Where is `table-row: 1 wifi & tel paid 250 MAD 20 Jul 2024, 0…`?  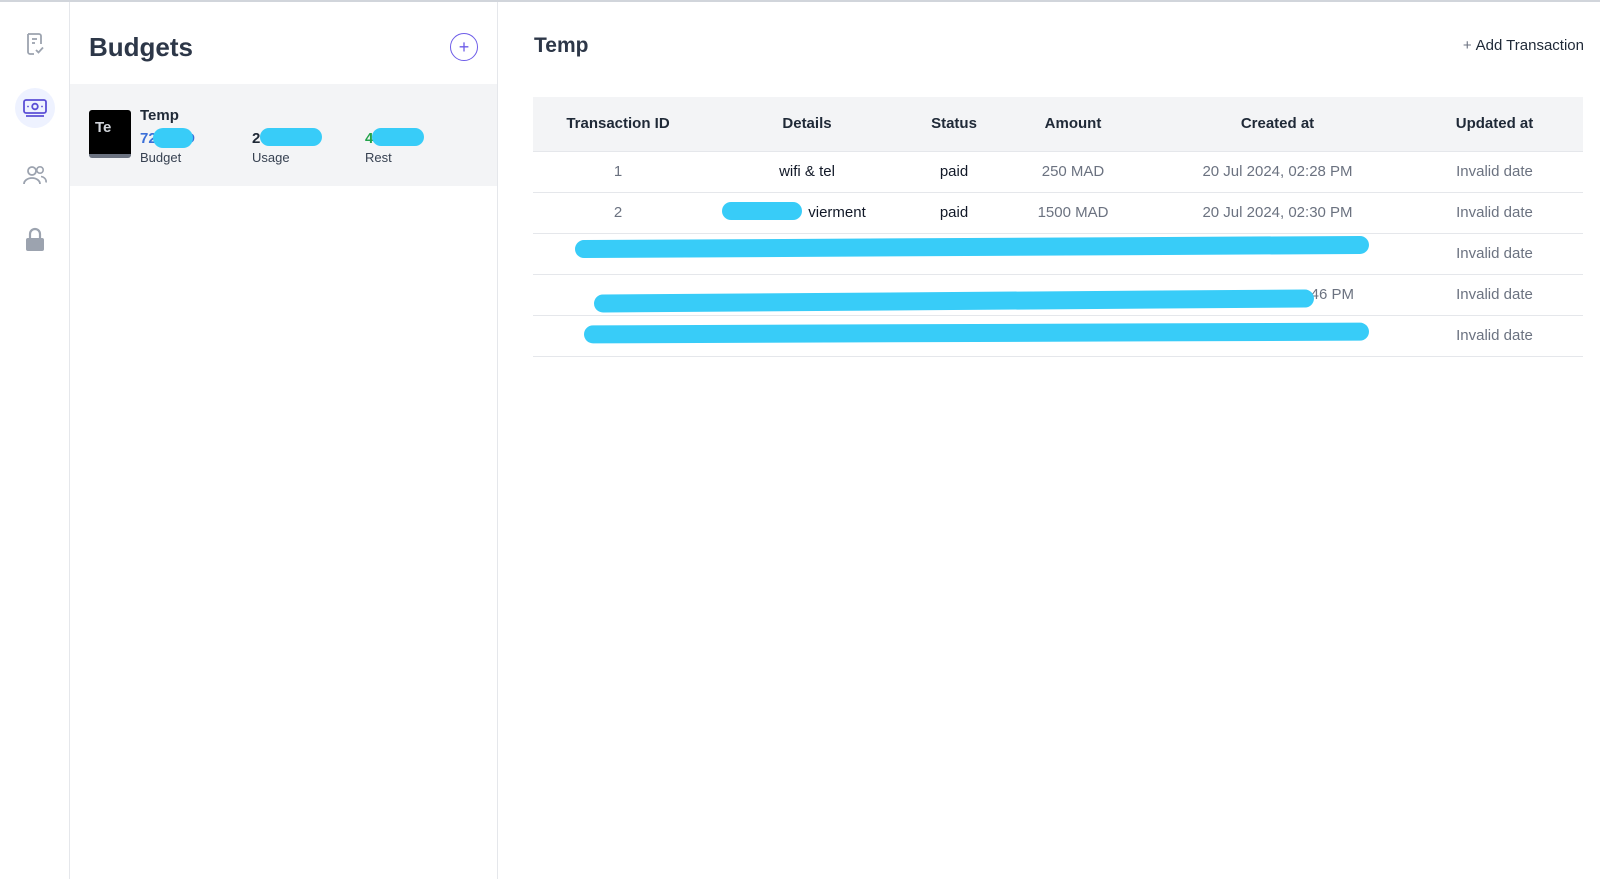 table-row: 1 wifi & tel paid 250 MAD 20 Jul 2024, 0… is located at coordinates (1058, 172).